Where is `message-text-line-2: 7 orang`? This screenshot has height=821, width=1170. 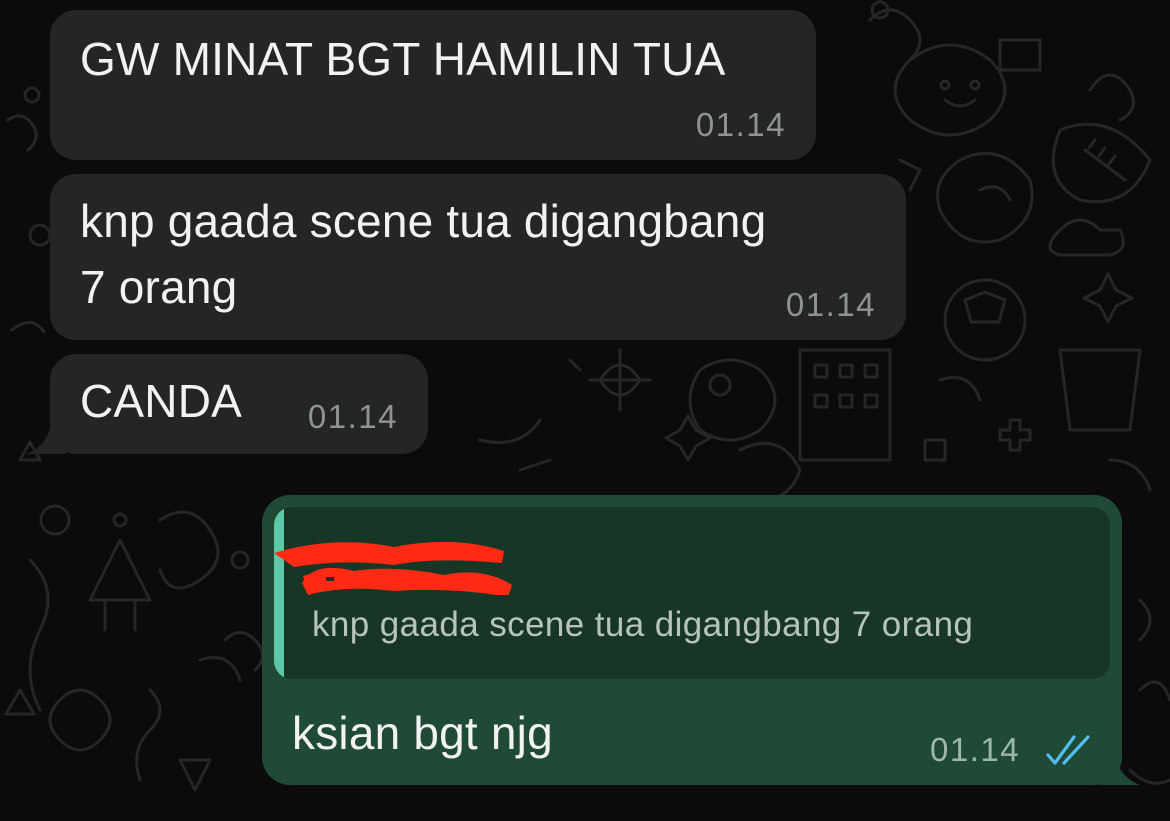
message-text-line-2: 7 orang is located at coordinates (159, 287).